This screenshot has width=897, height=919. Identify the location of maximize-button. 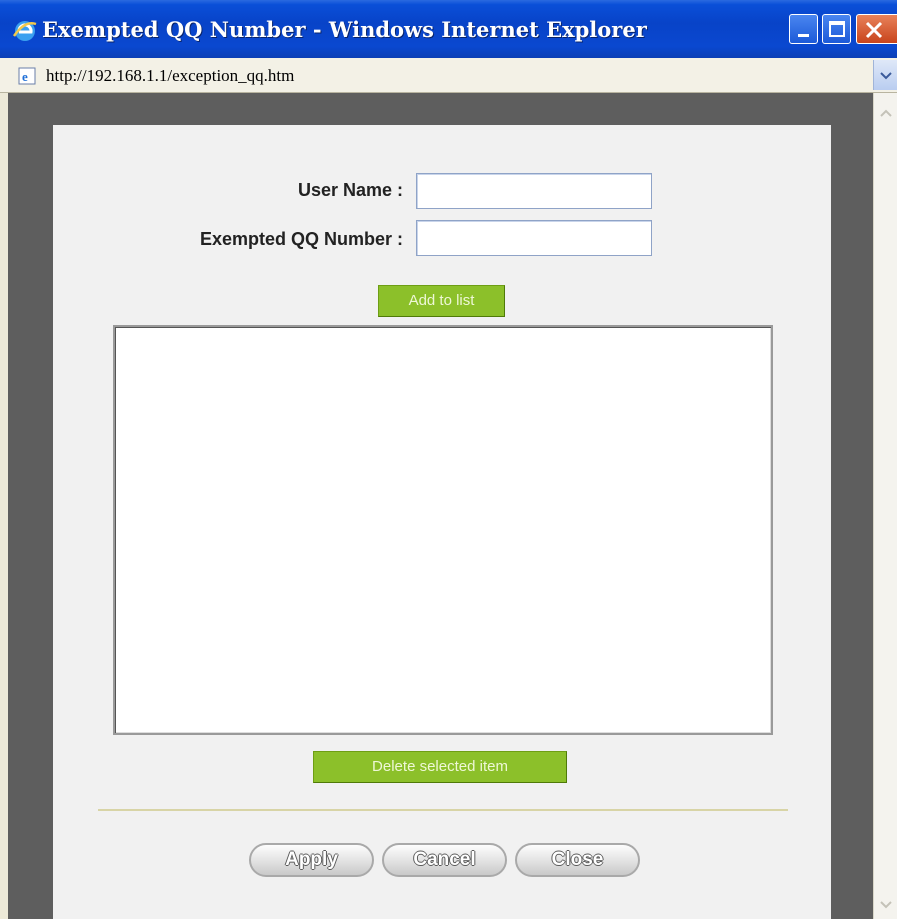
(836, 29).